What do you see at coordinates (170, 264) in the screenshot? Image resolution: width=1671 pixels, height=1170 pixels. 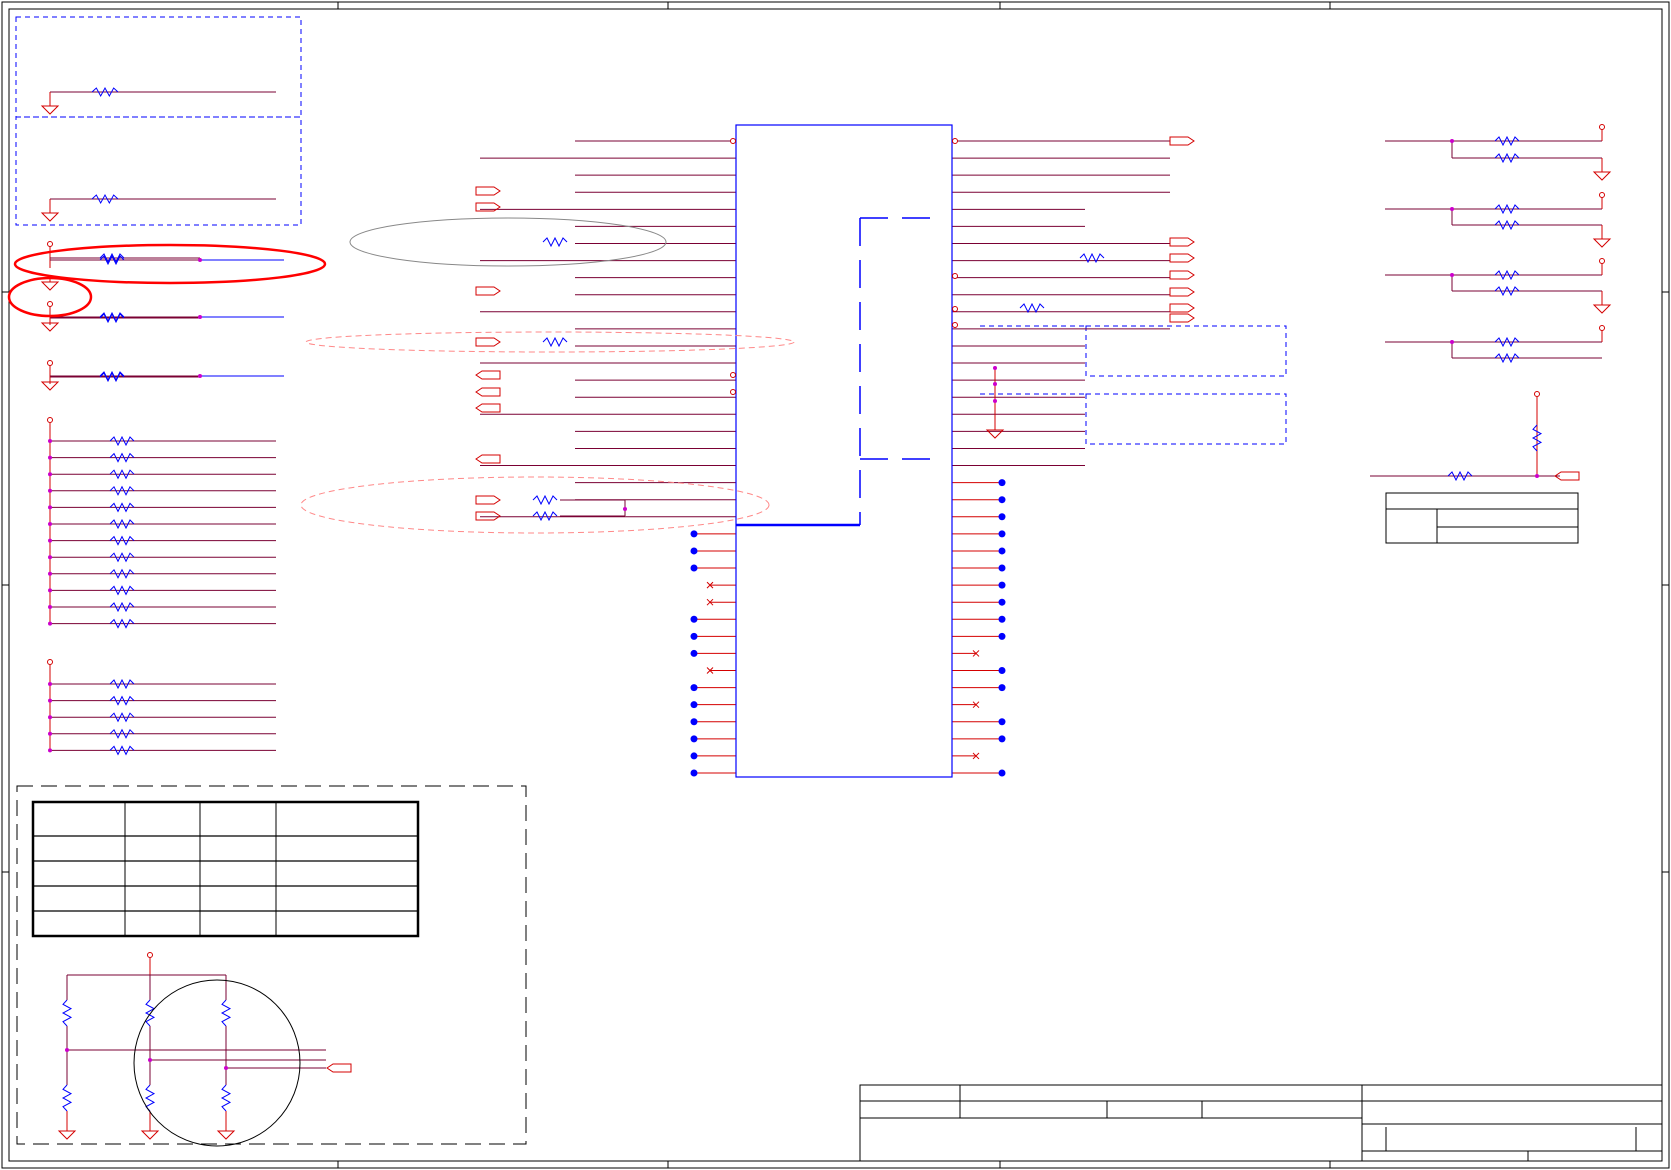 I see `highlight-ellipse` at bounding box center [170, 264].